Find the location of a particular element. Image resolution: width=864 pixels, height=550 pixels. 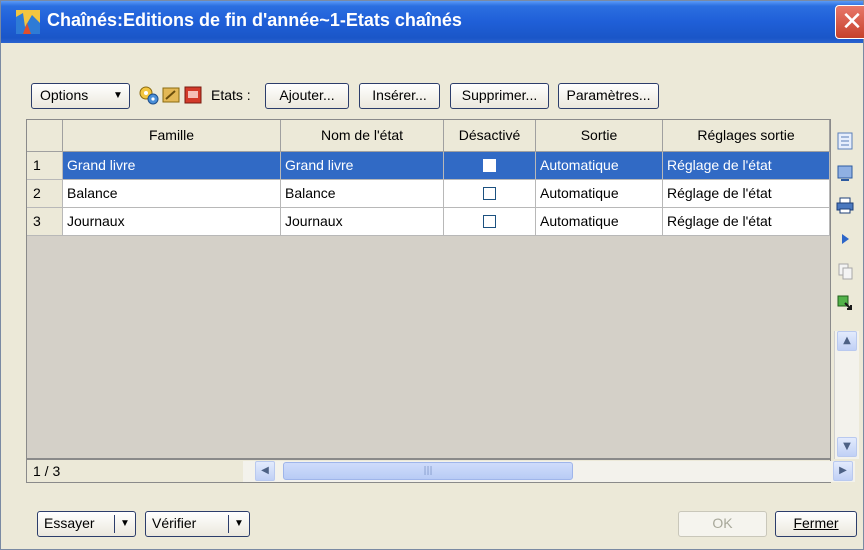

column-header-famille: Famille is located at coordinates (172, 136).